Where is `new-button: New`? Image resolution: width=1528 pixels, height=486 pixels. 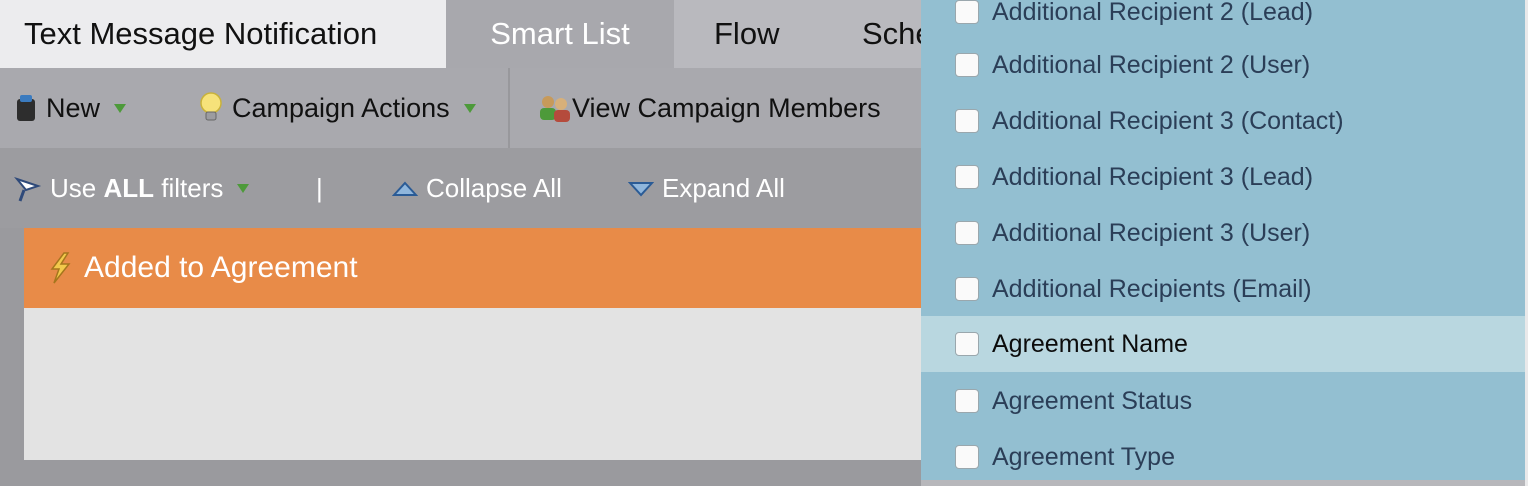
new-button: New is located at coordinates (71, 108).